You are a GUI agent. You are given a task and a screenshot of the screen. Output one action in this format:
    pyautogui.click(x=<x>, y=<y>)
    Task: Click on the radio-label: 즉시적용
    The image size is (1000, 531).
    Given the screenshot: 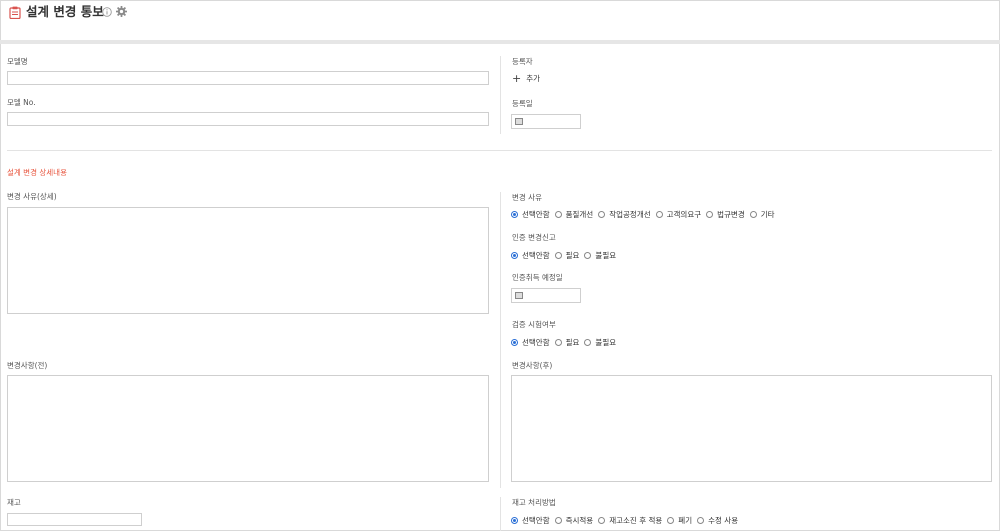 What is the action you would take?
    pyautogui.click(x=579, y=520)
    